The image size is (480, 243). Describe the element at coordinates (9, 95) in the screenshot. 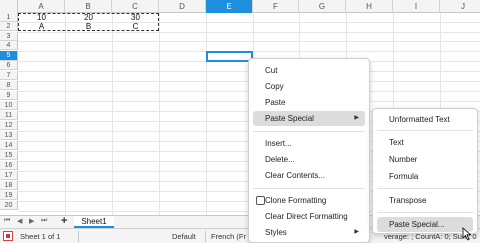

I see `row-header: 9` at that location.